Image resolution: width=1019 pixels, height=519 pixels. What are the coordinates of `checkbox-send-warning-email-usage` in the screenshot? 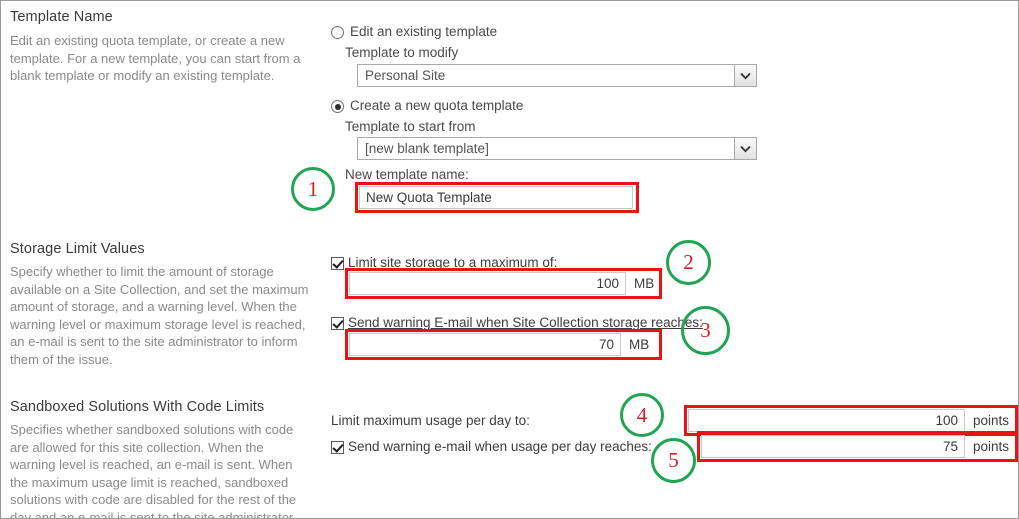 It's located at (337, 447).